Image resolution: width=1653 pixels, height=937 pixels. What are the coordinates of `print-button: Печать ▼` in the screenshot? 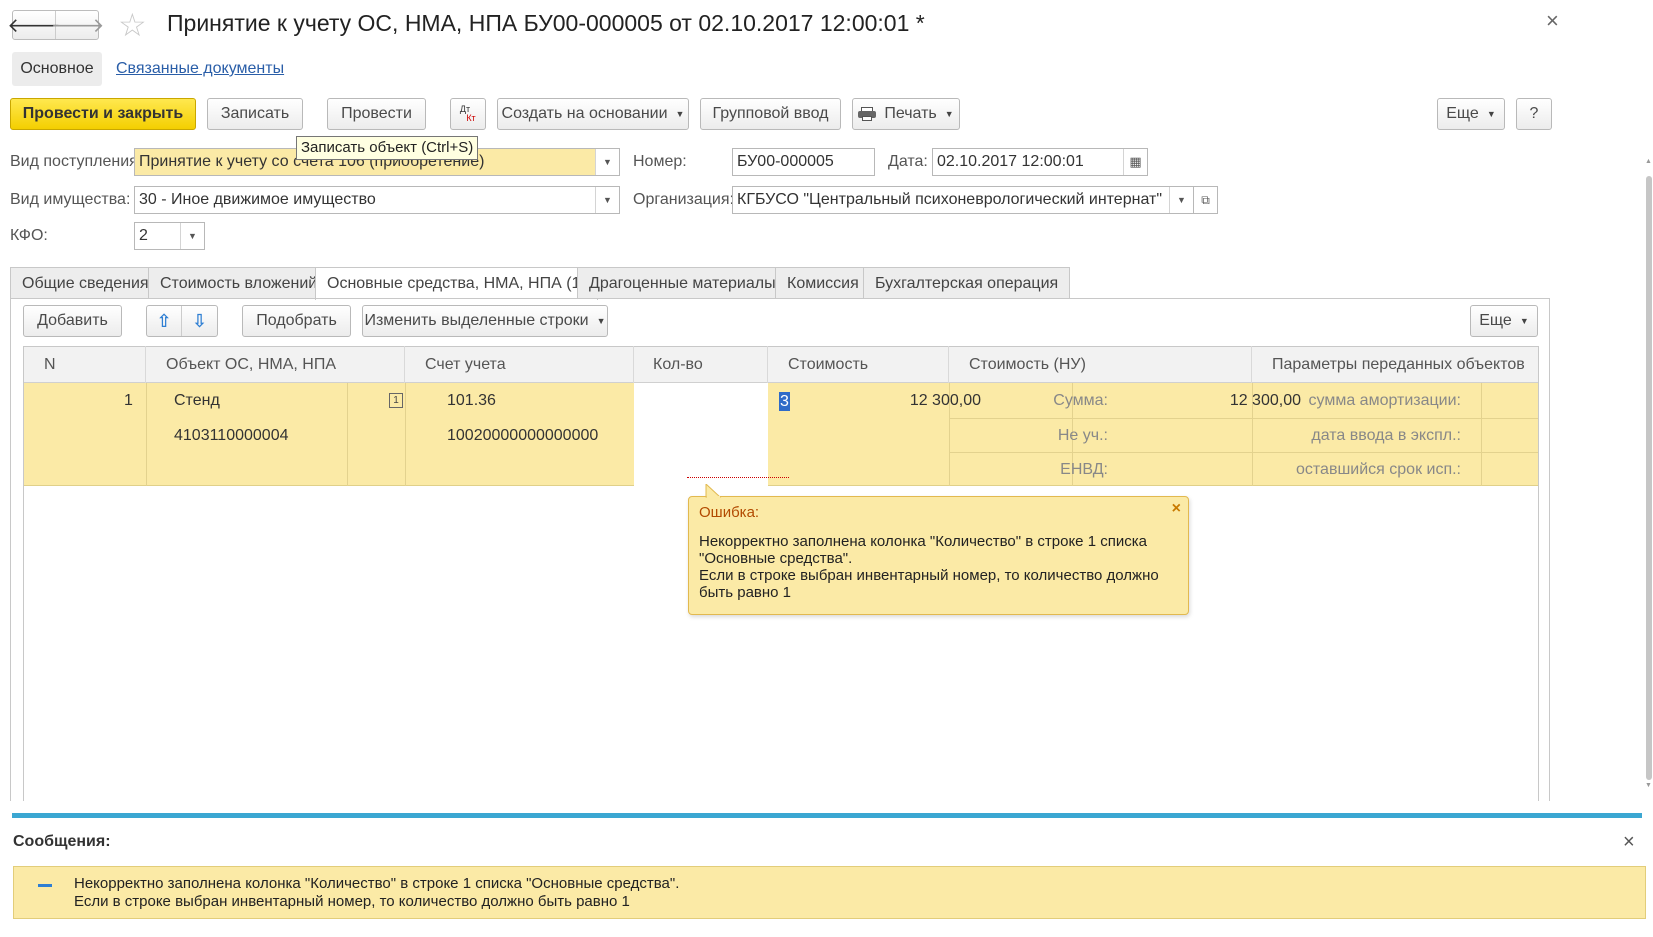 It's located at (906, 114).